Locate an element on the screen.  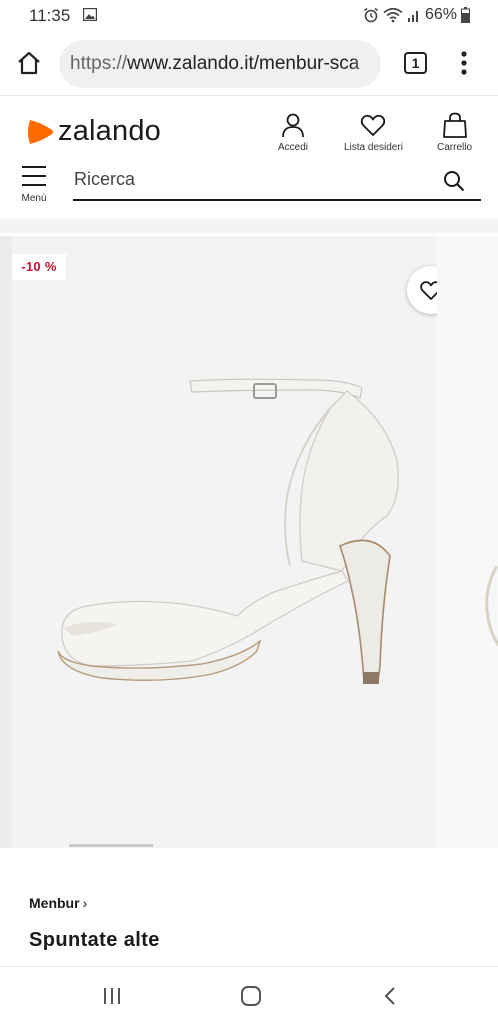
search-input: Ricerca is located at coordinates (277, 182).